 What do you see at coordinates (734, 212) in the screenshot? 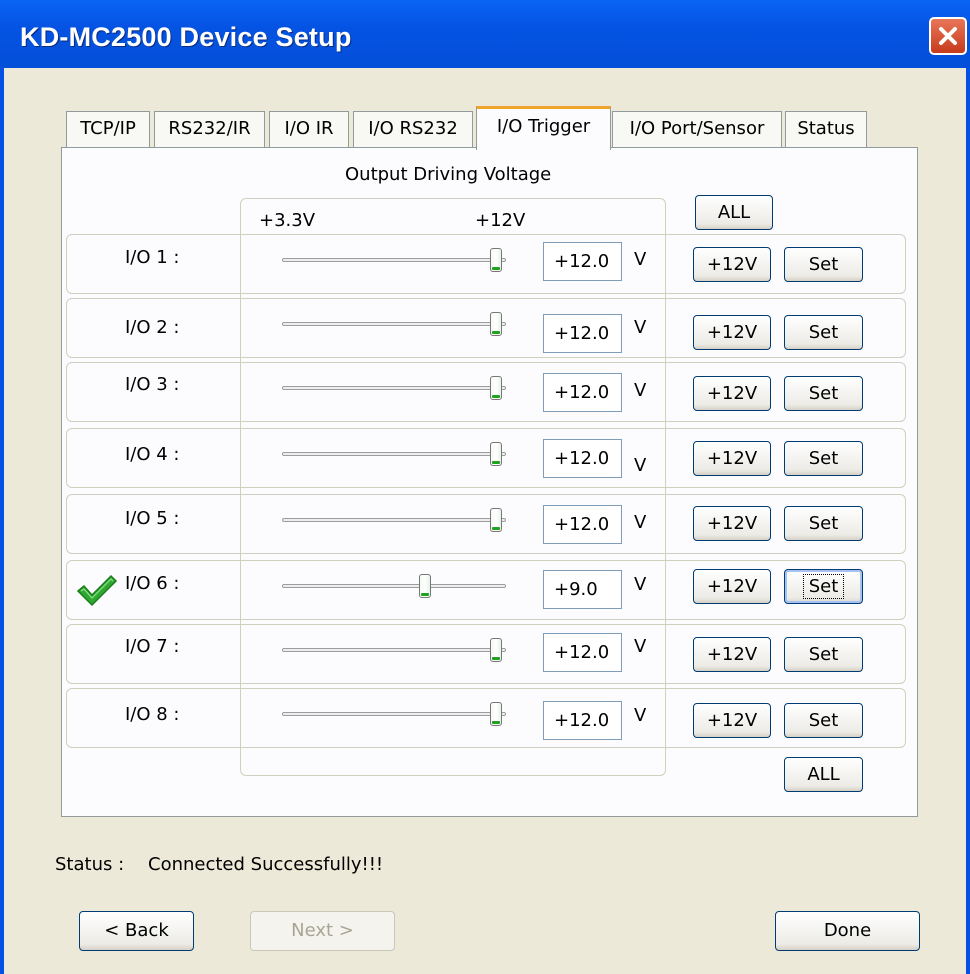
I see `all-12v-button: ALL` at bounding box center [734, 212].